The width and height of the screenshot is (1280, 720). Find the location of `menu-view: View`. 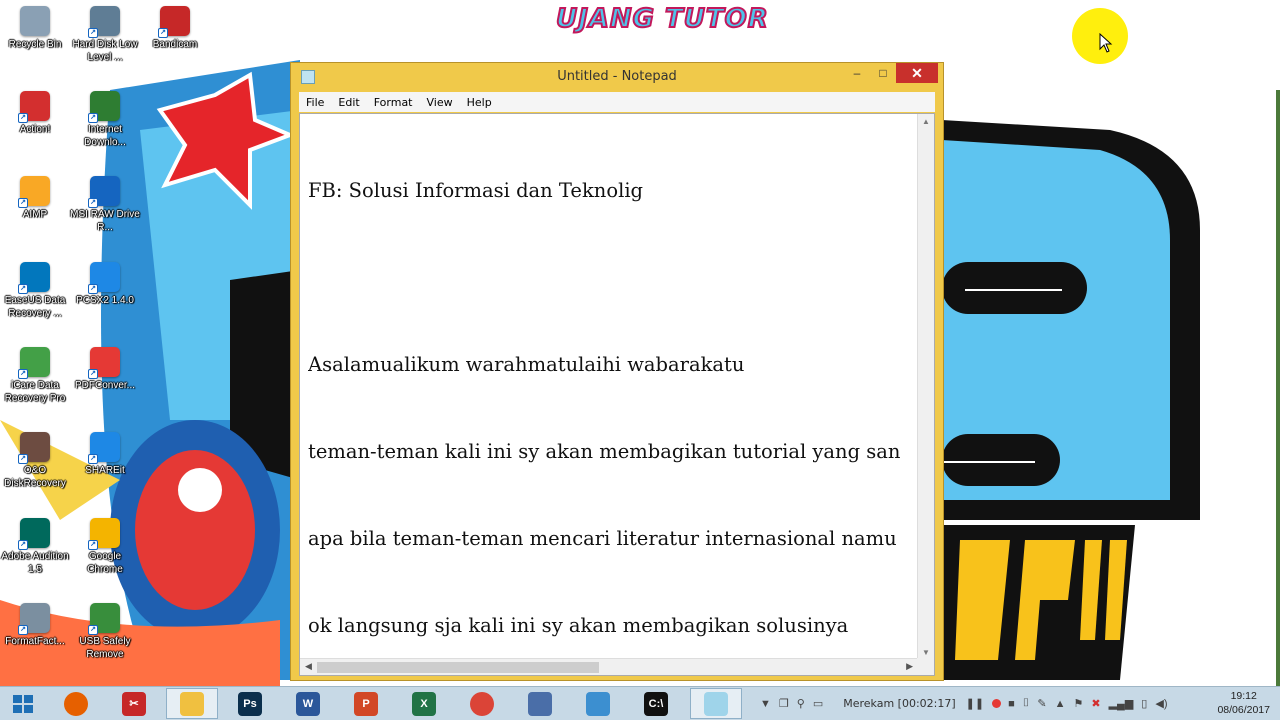

menu-view: View is located at coordinates (440, 102).